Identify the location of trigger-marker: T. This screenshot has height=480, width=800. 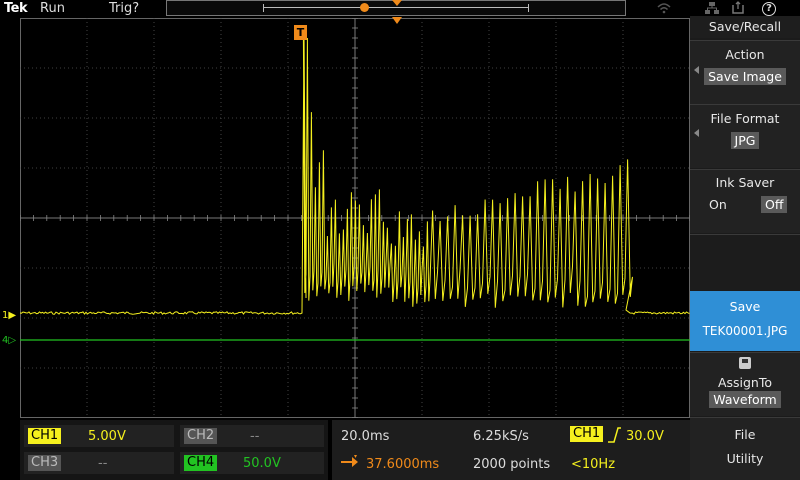
(300, 32).